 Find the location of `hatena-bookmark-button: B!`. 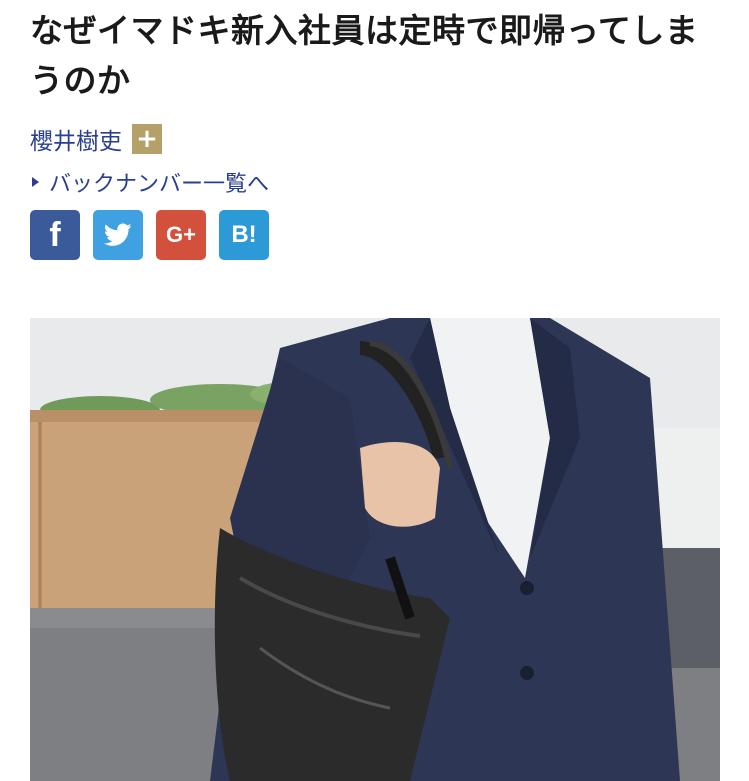

hatena-bookmark-button: B! is located at coordinates (244, 235).